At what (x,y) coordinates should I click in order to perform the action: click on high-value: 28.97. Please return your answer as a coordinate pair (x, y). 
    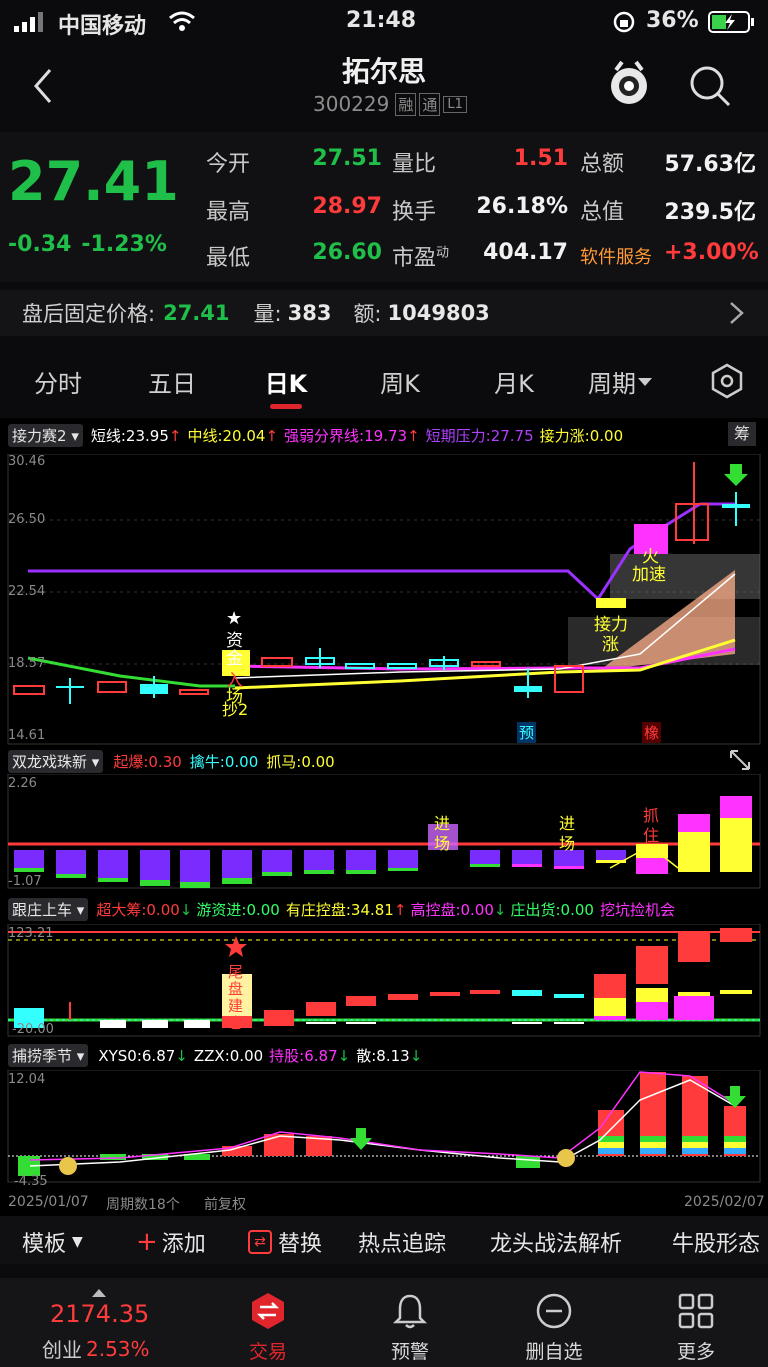
    Looking at the image, I should click on (347, 206).